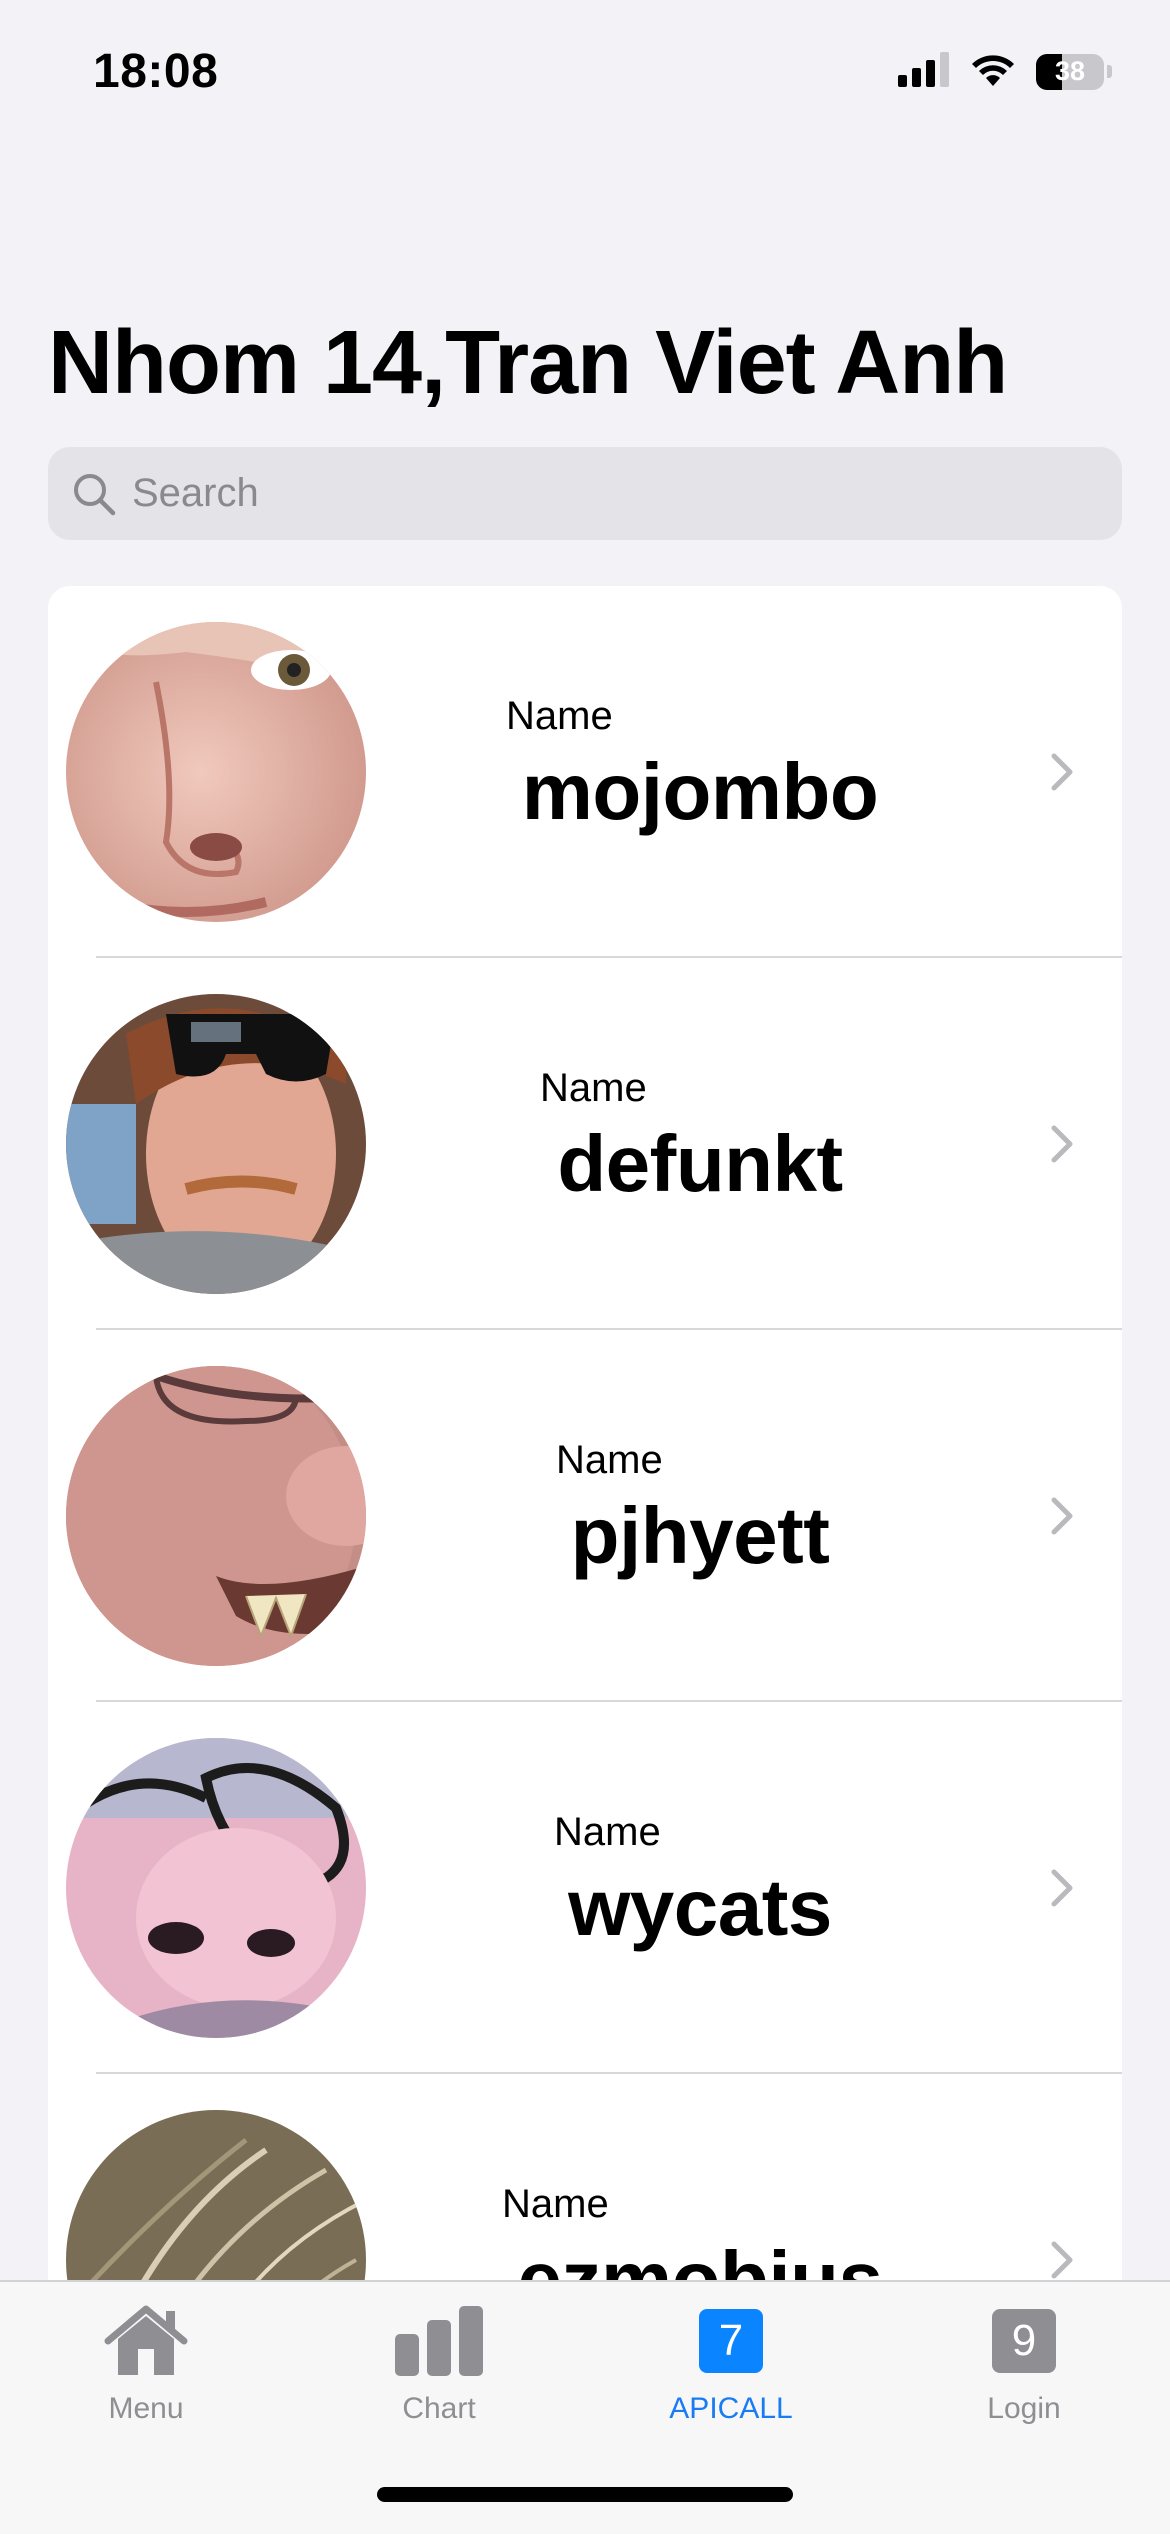 The height and width of the screenshot is (2534, 1170). What do you see at coordinates (439, 2341) in the screenshot?
I see `bar-chart-icon` at bounding box center [439, 2341].